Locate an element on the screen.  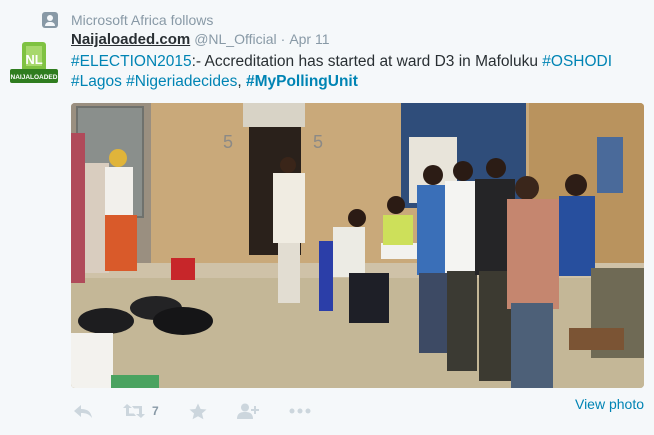
person-icon is located at coordinates (50, 20).